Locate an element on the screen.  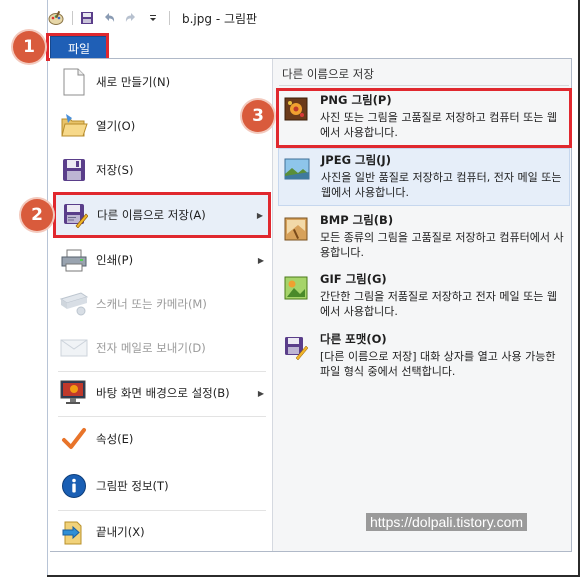
title-separator is located at coordinates (169, 18).